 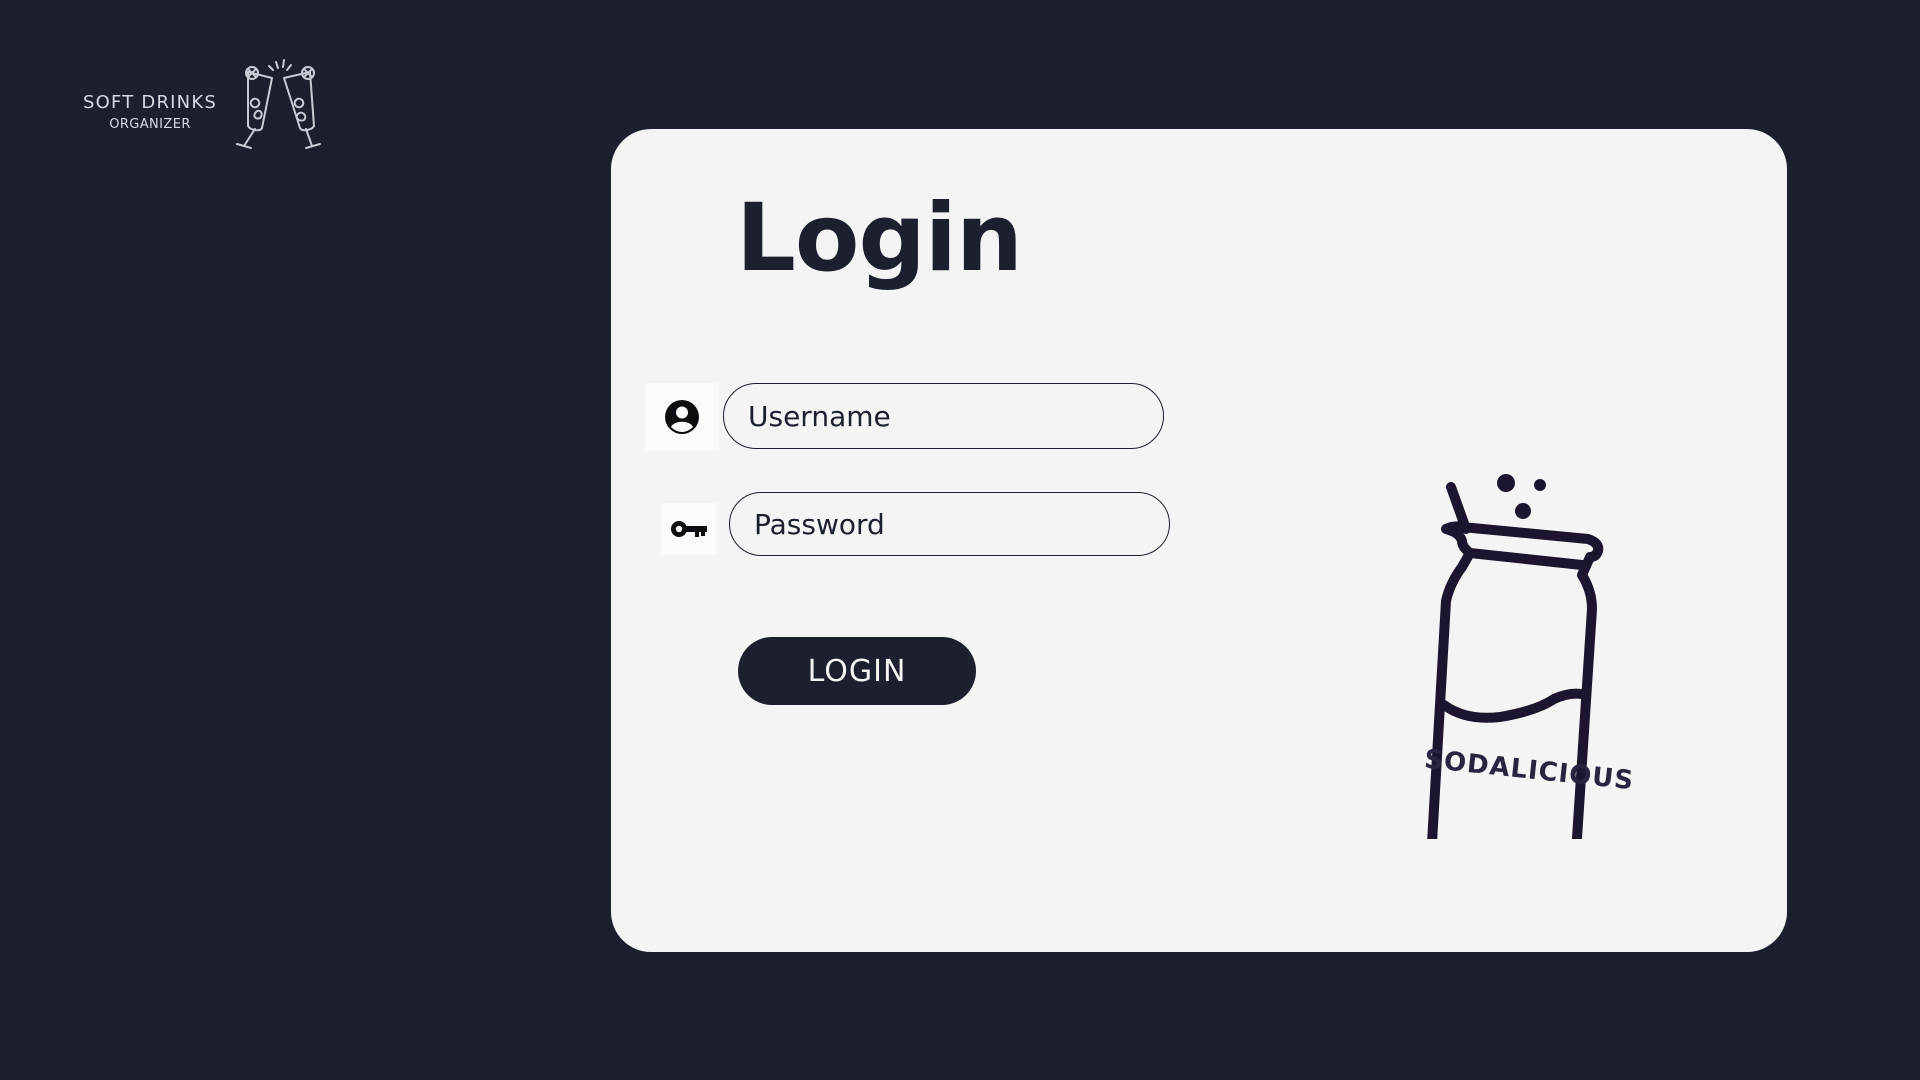 I want to click on username-icon-box, so click(x=682, y=417).